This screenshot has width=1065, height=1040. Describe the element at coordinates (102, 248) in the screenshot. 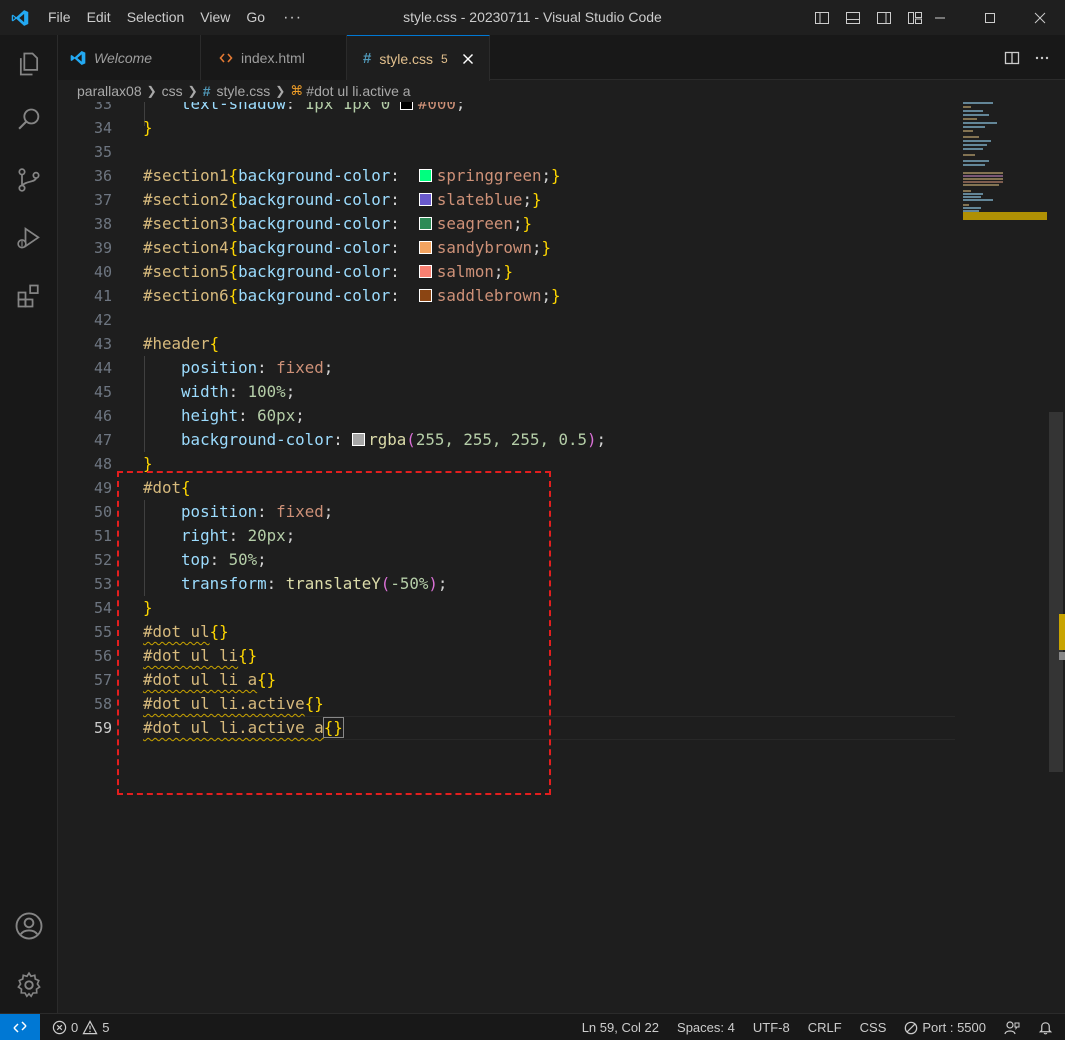

I see `line-number: 39` at that location.